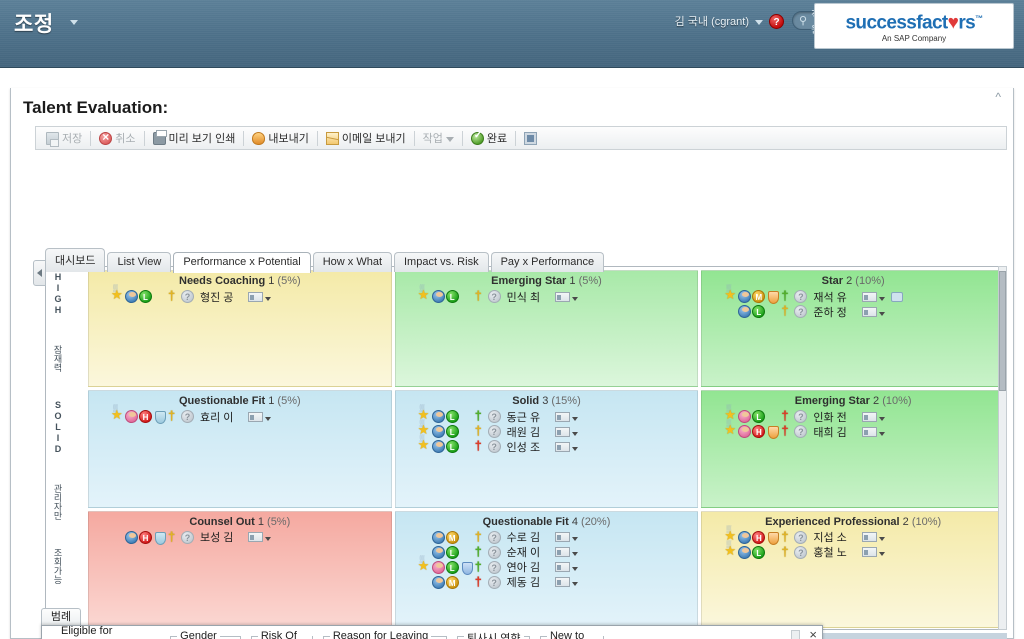 The height and width of the screenshot is (639, 1024). What do you see at coordinates (352, 262) in the screenshot?
I see `tab-how-x-what: How x What` at bounding box center [352, 262].